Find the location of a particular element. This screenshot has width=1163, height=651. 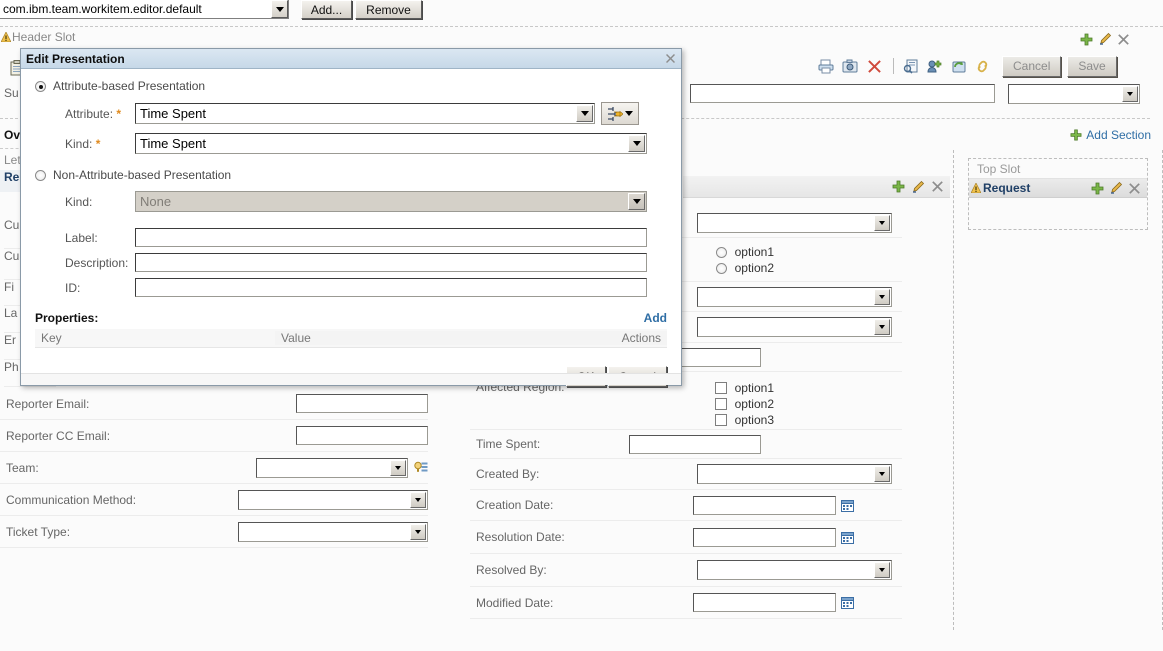

table-row: Time Spent: is located at coordinates (686, 444).